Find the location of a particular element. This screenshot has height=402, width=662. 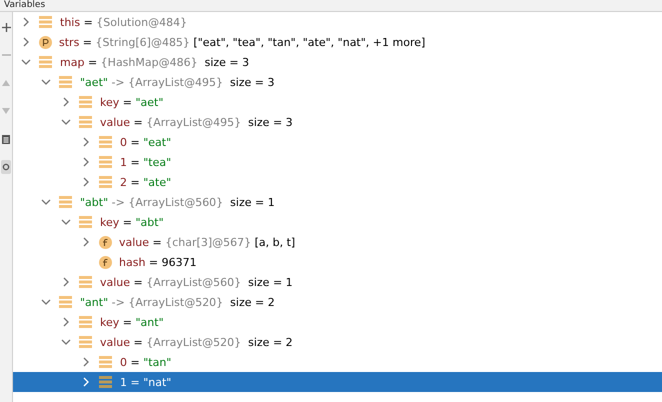

variable-text: this = {Solution@484} is located at coordinates (124, 22).